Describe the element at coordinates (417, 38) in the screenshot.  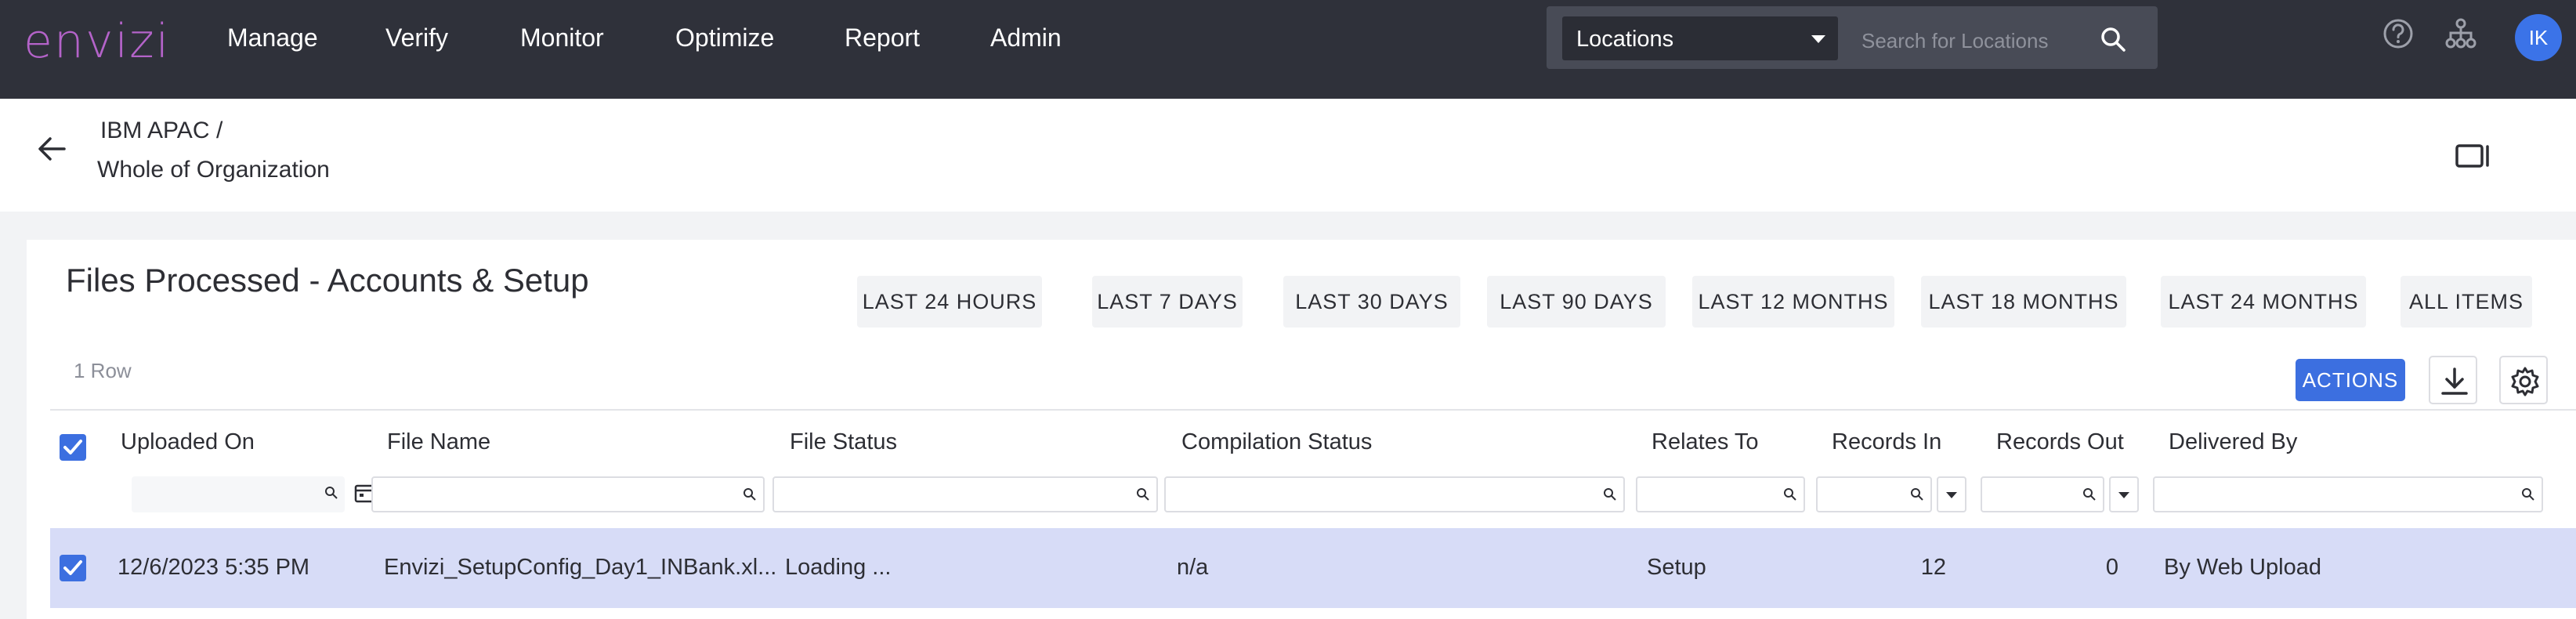
I see `nav-item-verify: Verify` at that location.